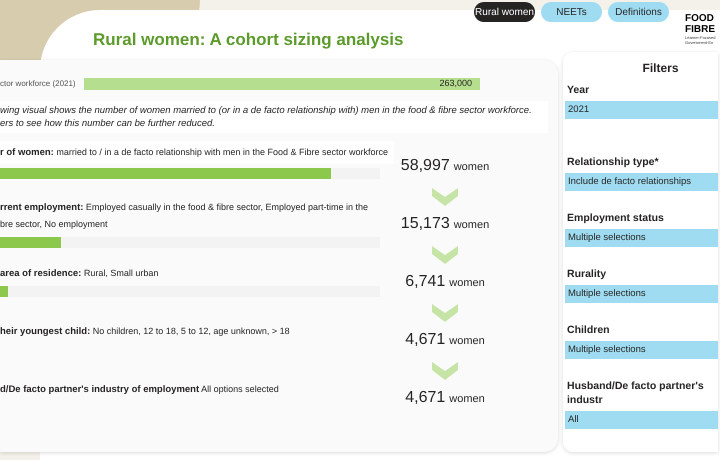  What do you see at coordinates (641, 420) in the screenshot?
I see `dropdown-field: All` at bounding box center [641, 420].